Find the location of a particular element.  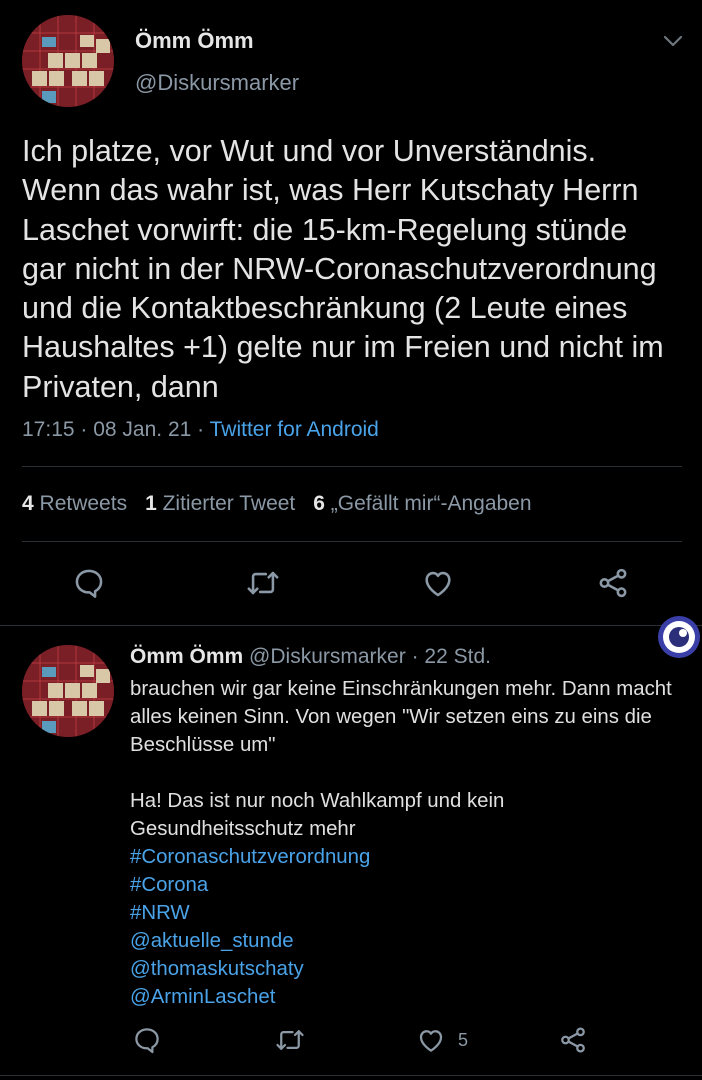

retweets-stat: 4 Retweets is located at coordinates (74, 503).